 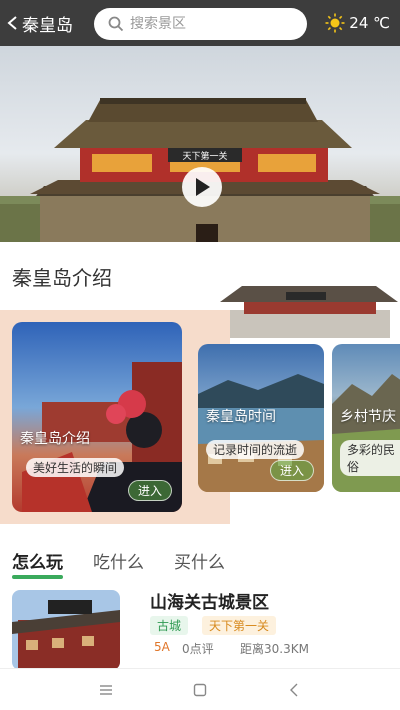 I want to click on play-button, so click(x=202, y=187).